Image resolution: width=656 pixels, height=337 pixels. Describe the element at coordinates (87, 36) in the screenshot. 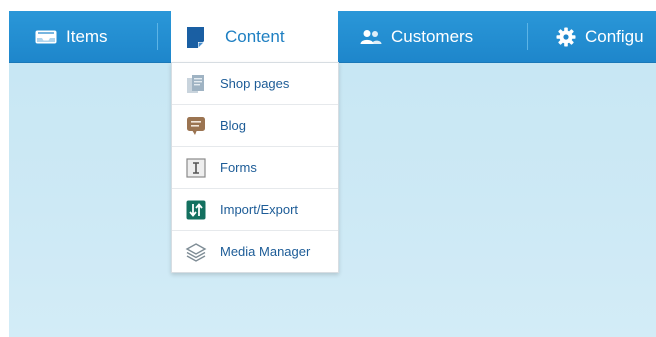

I see `nav-items-label: Items` at that location.